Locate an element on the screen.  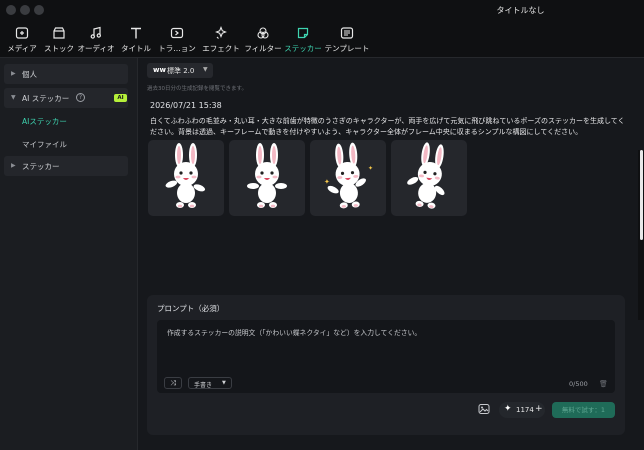
tab-label: タイトル is located at coordinates (136, 48).